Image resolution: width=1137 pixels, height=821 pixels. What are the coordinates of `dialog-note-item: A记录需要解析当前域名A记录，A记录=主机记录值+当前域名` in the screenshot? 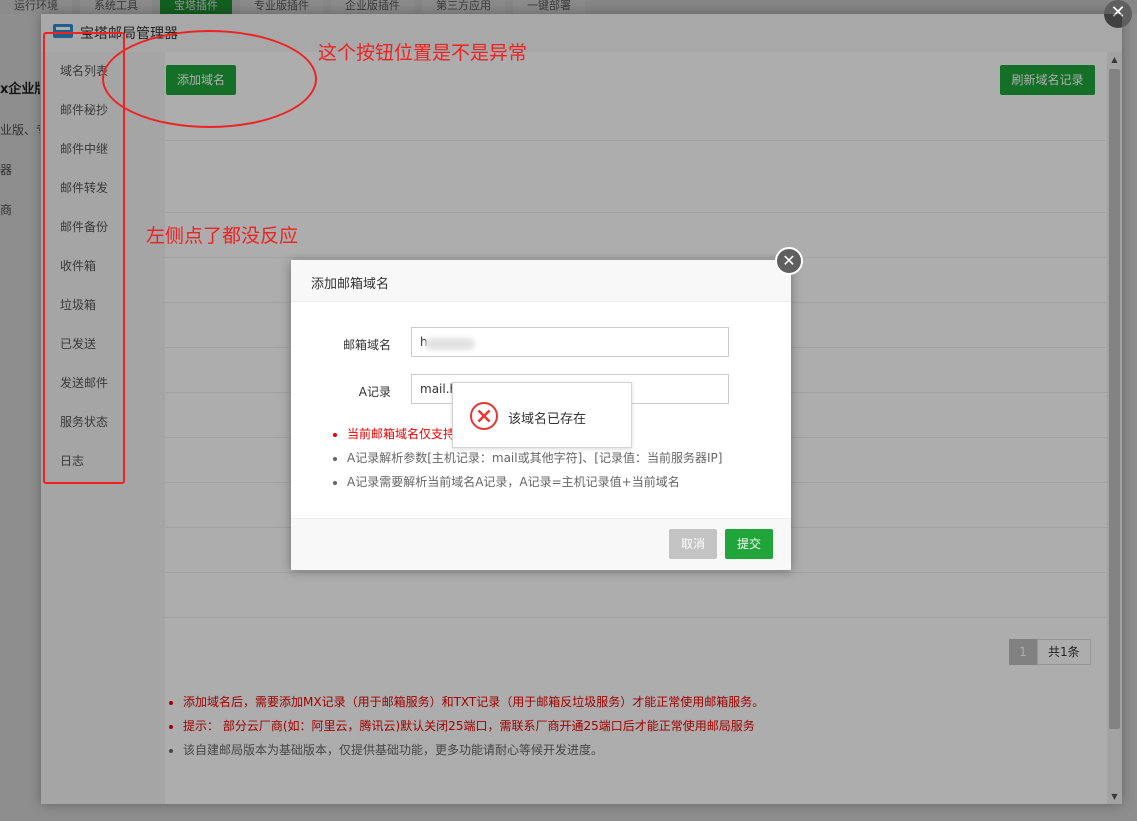 It's located at (558, 482).